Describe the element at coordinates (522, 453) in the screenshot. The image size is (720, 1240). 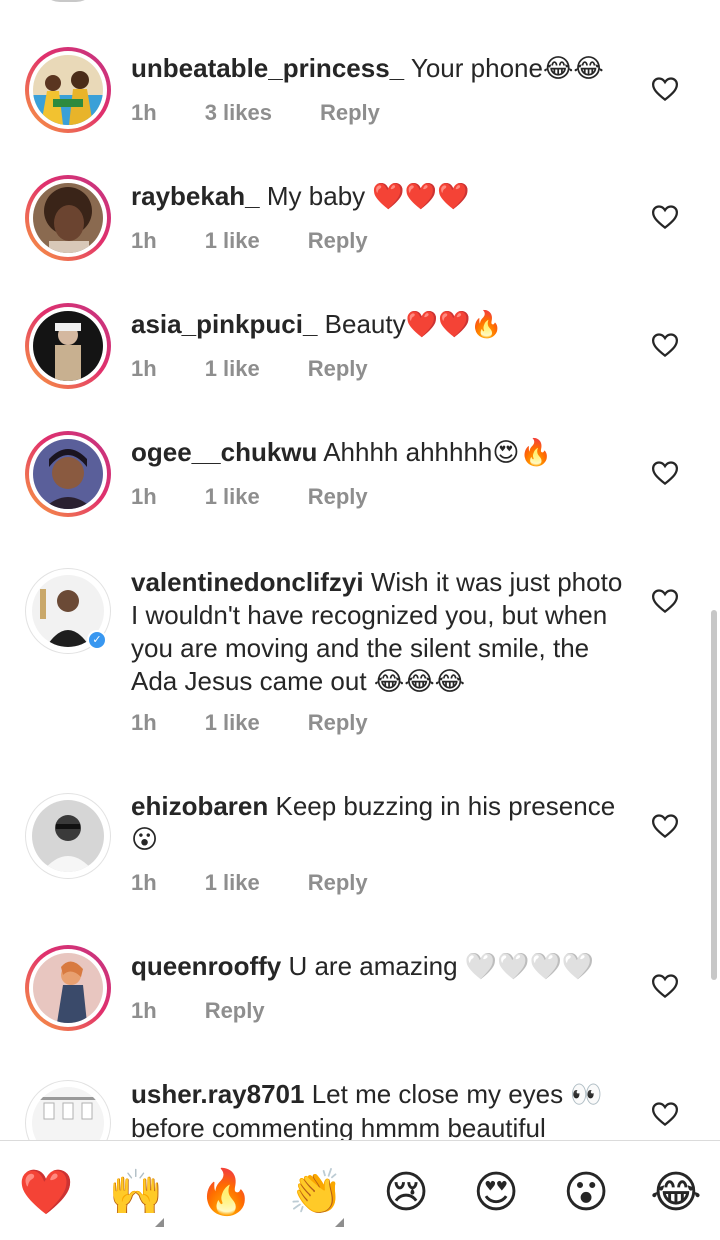
I see `comment-emojis: 😍🔥` at that location.